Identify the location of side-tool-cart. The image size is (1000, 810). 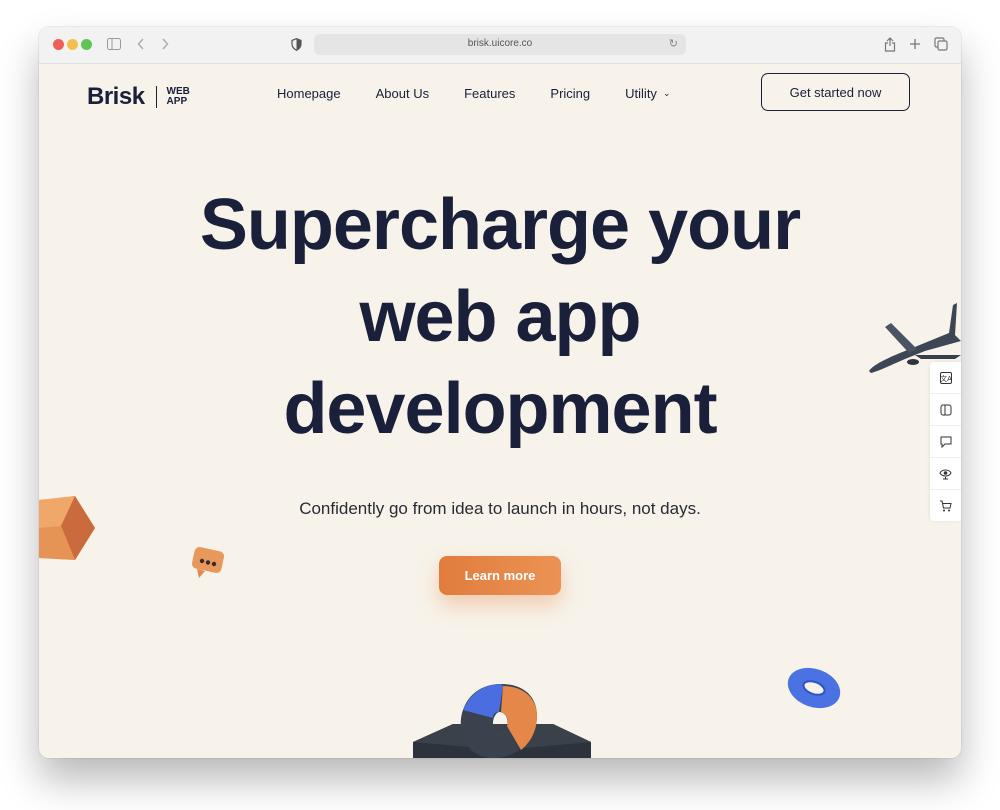
(945, 505).